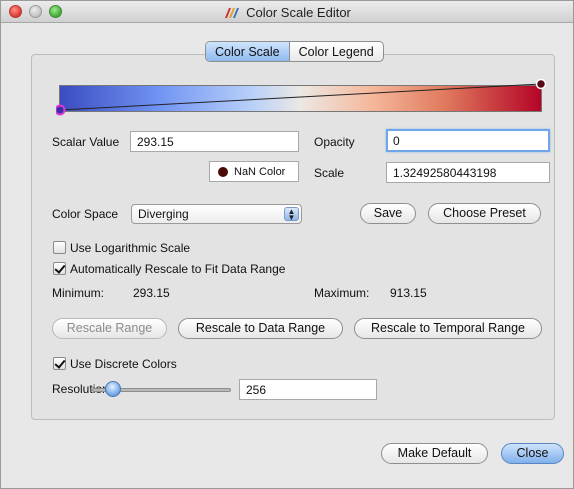 The height and width of the screenshot is (489, 574). Describe the element at coordinates (298, 12) in the screenshot. I see `window-title: Color Scale Editor` at that location.